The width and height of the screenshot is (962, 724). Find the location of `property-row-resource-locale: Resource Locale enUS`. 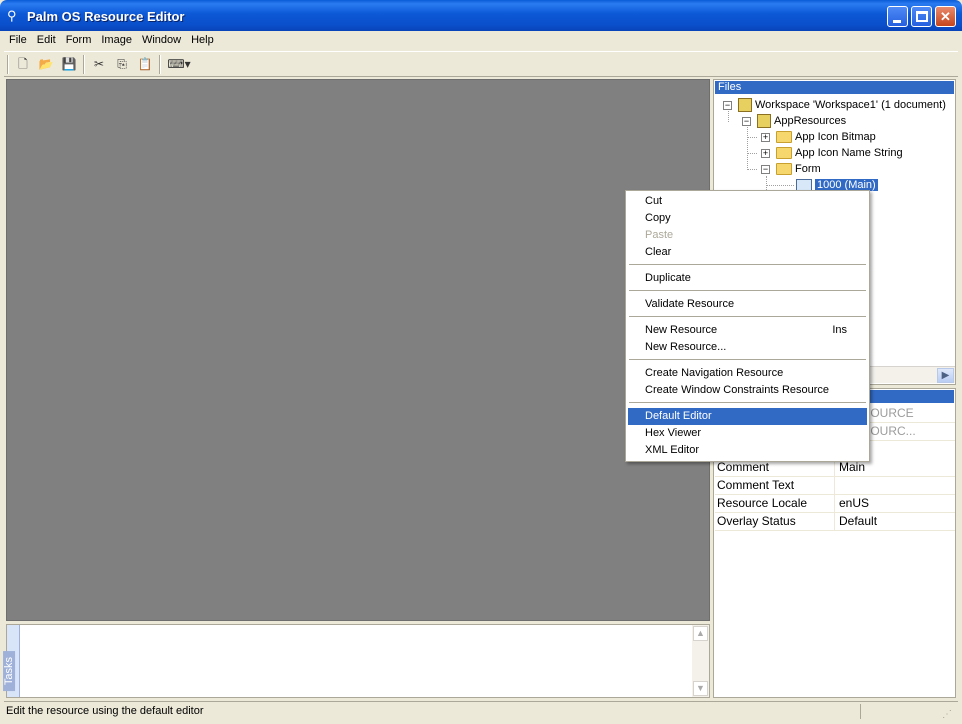

property-row-resource-locale: Resource Locale enUS is located at coordinates (835, 504).